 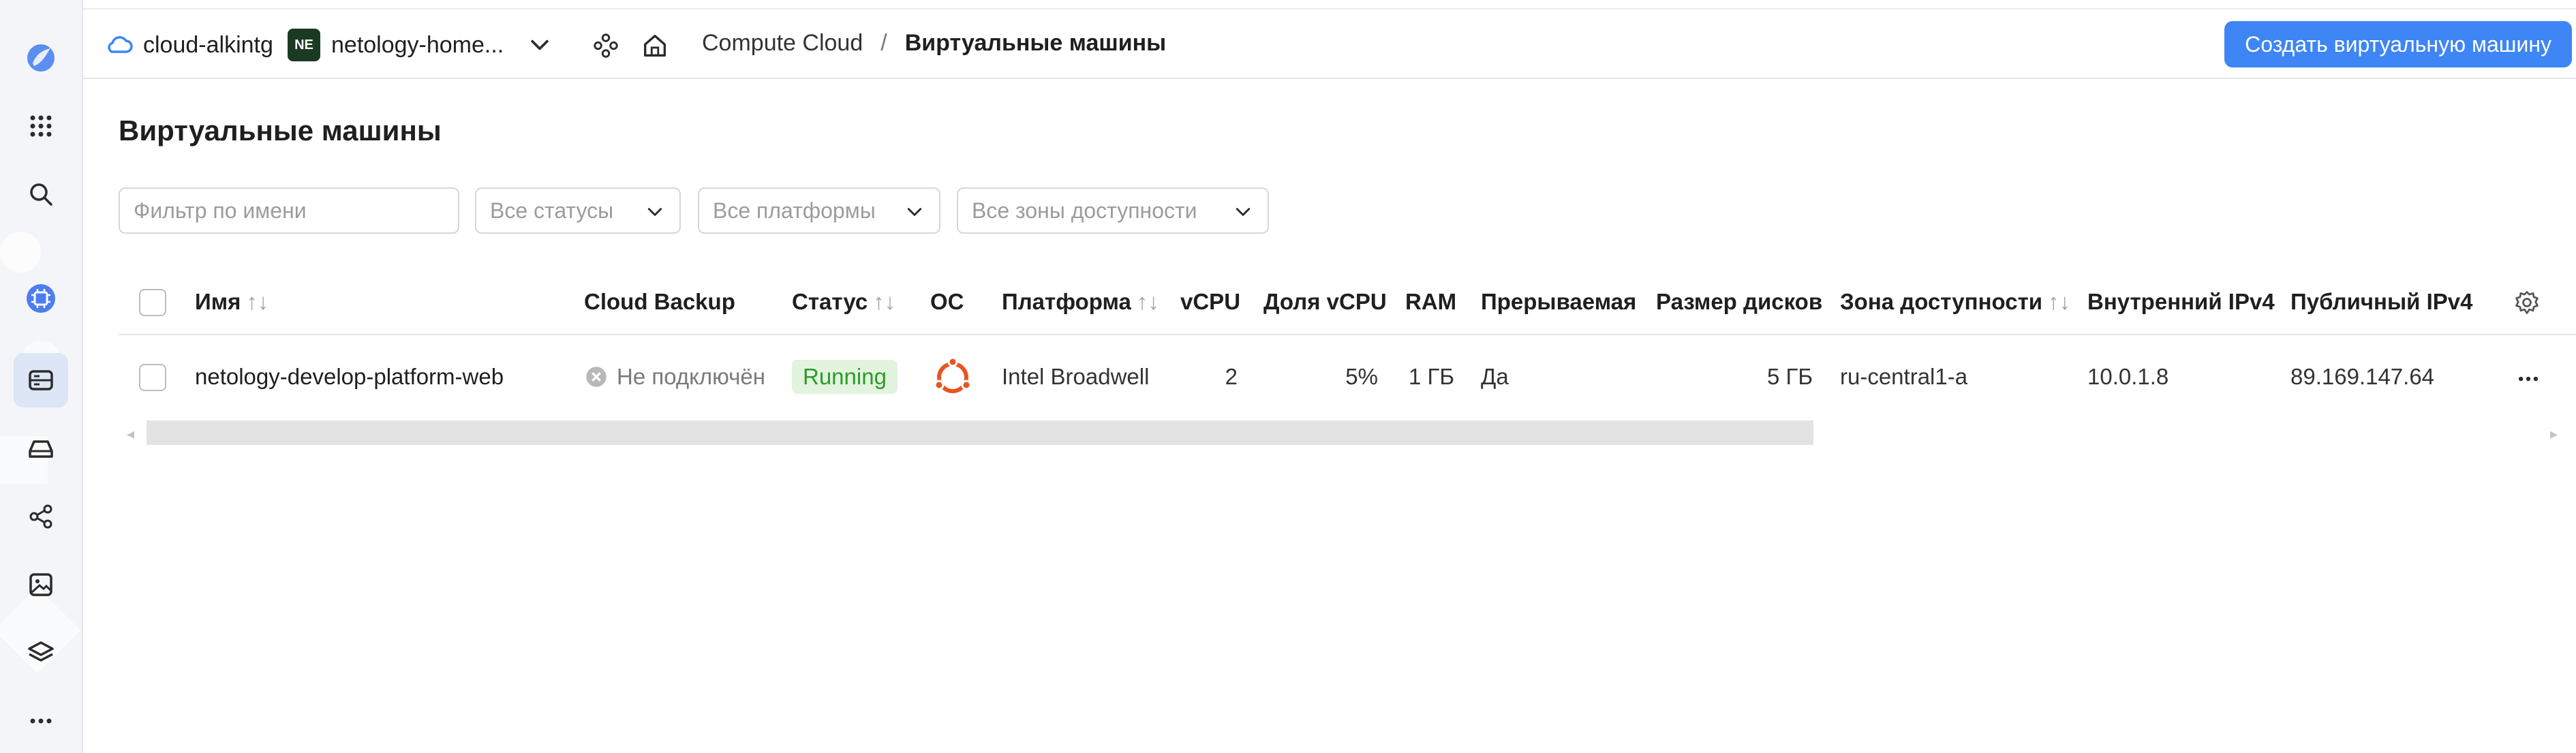 I want to click on ubuntu-icon, so click(x=953, y=375).